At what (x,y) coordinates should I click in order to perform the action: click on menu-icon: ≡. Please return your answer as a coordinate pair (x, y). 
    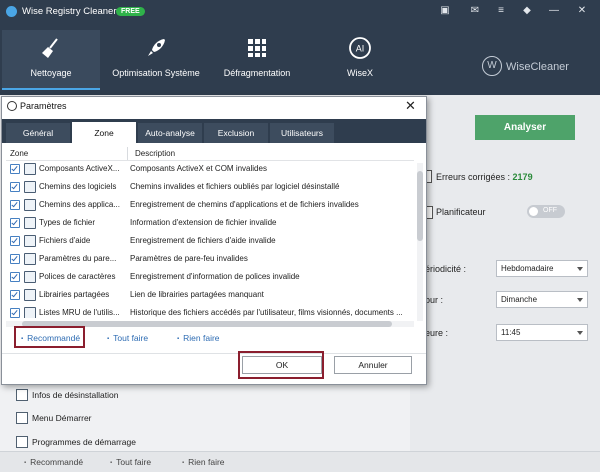
    Looking at the image, I should click on (501, 11).